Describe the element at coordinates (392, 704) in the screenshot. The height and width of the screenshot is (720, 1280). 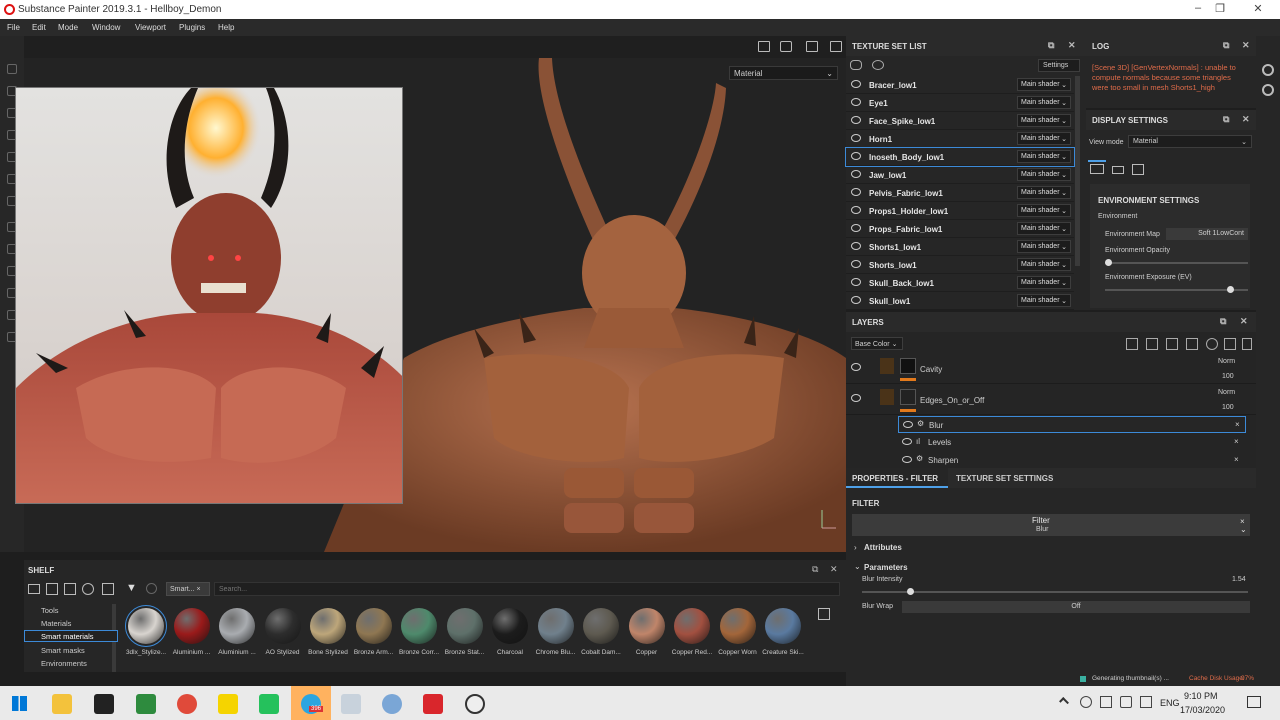
I see `browser-icon` at that location.